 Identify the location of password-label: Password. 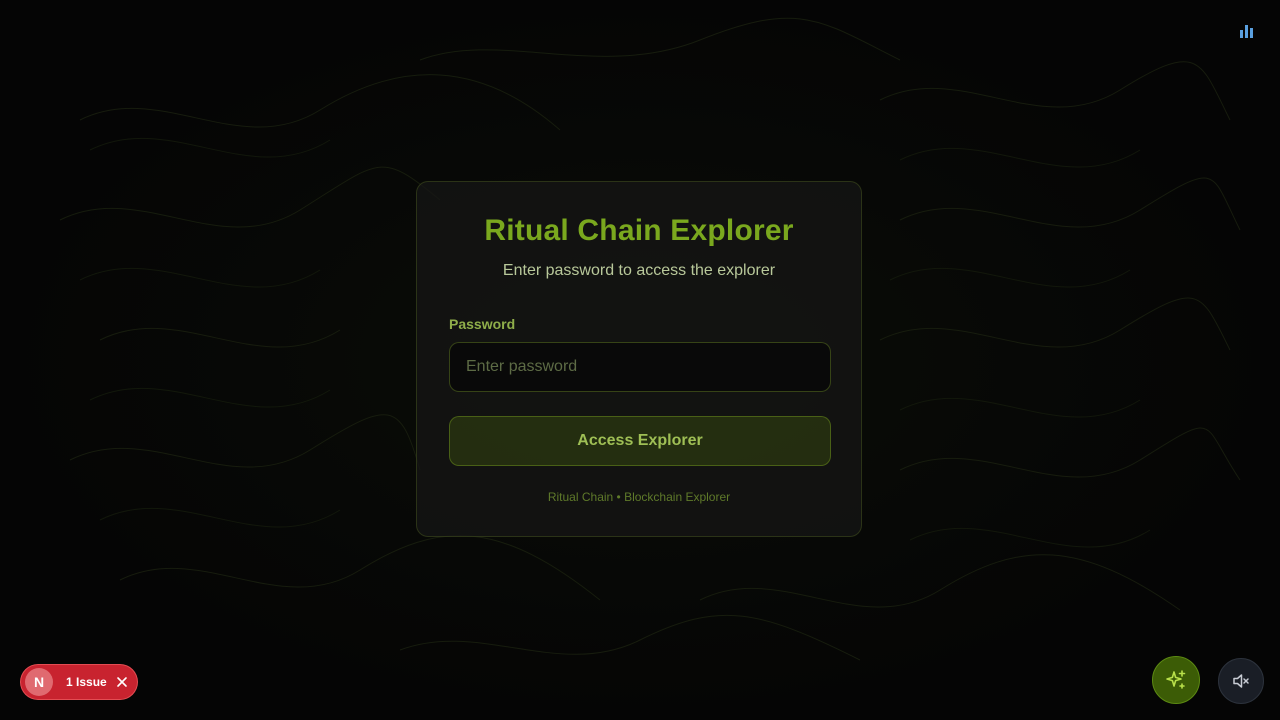
(482, 324).